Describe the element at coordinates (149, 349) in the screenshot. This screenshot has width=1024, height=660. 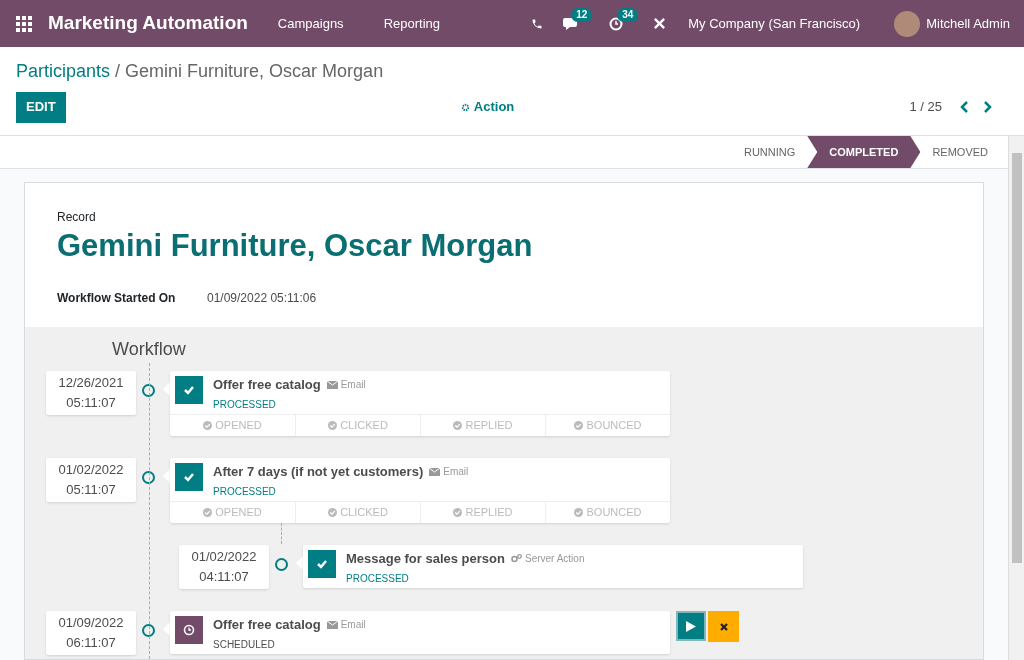
I see `section-title: Workflow` at that location.